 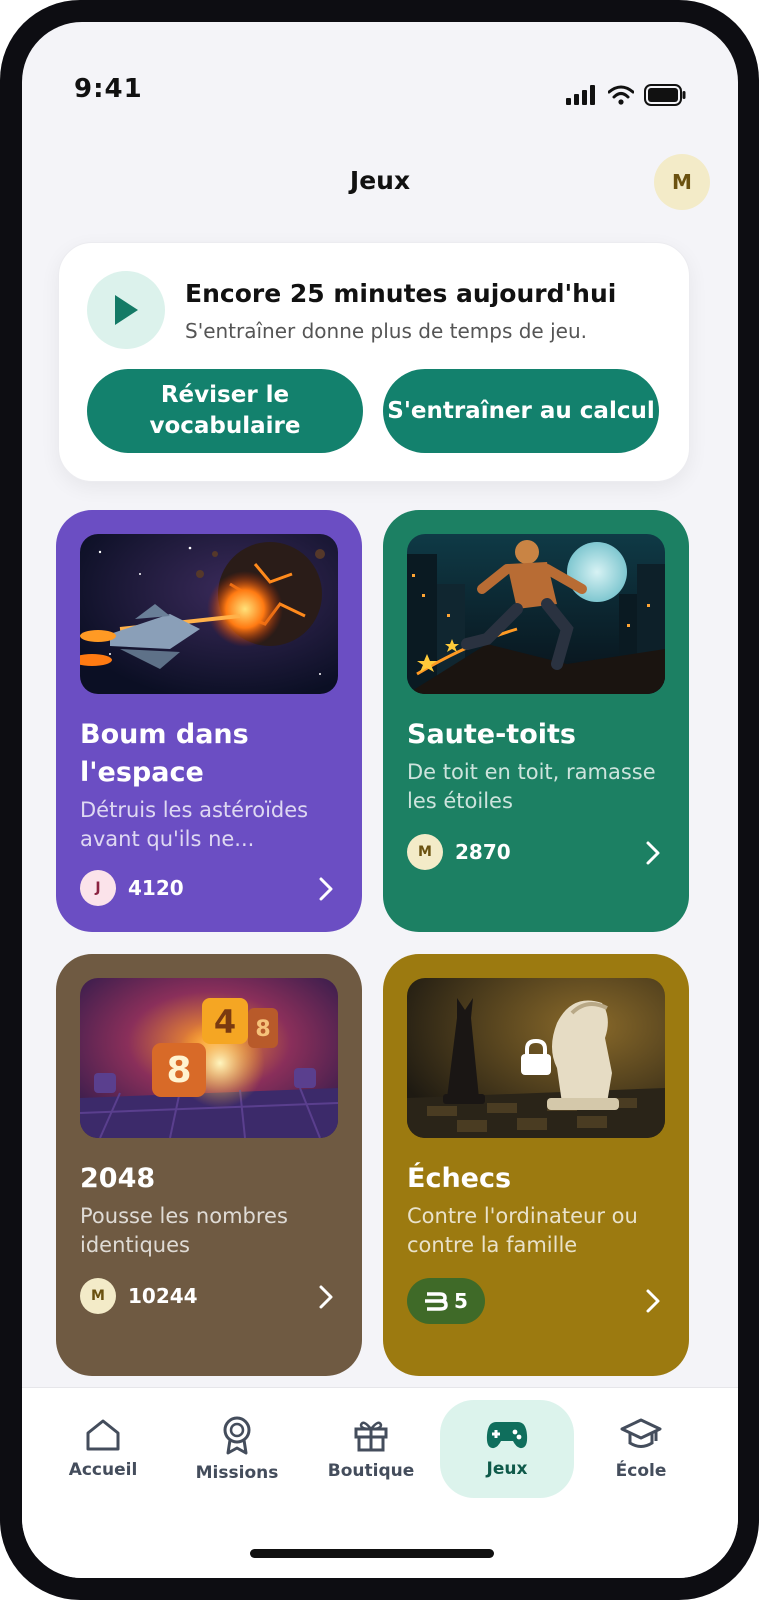 What do you see at coordinates (237, 1435) in the screenshot?
I see `medal-icon` at bounding box center [237, 1435].